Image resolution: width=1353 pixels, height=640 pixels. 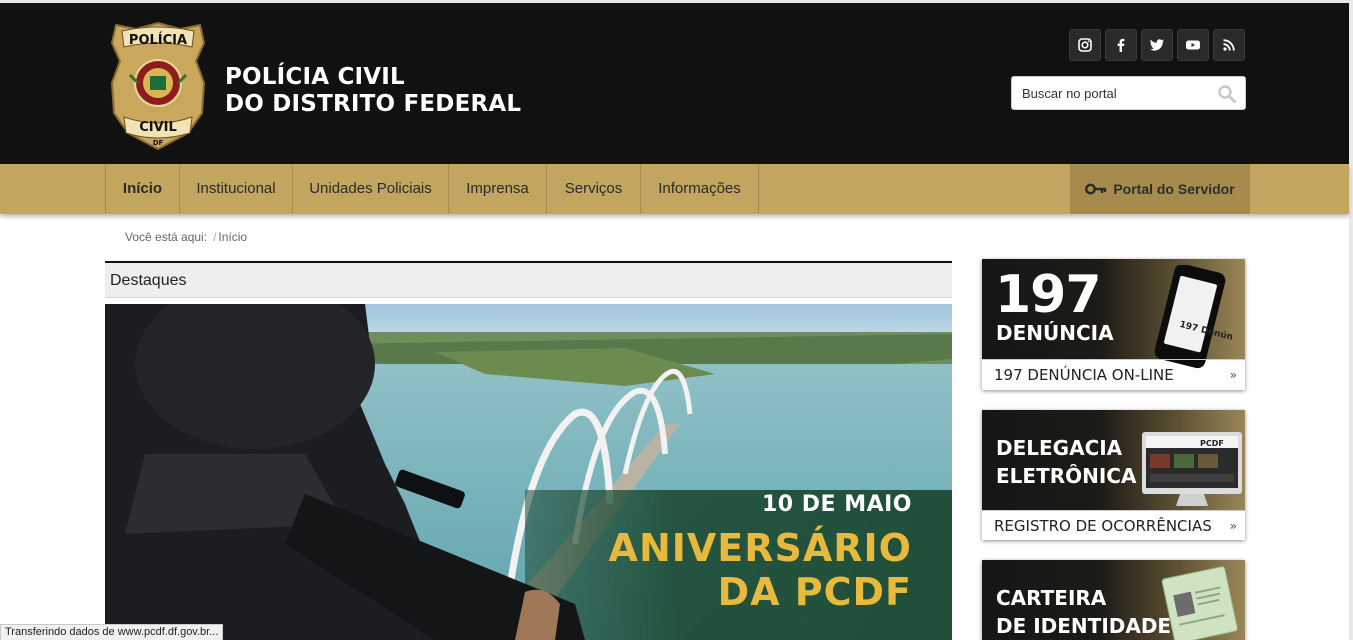 I want to click on destaques-heading: Destaques, so click(x=148, y=280).